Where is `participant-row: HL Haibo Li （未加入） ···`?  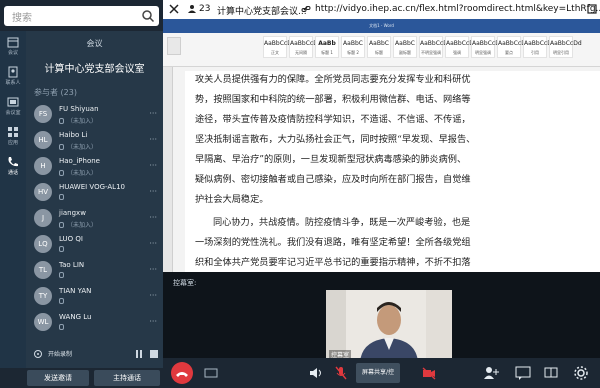
participant-row: HL Haibo Li （未加入） ··· is located at coordinates (94, 142).